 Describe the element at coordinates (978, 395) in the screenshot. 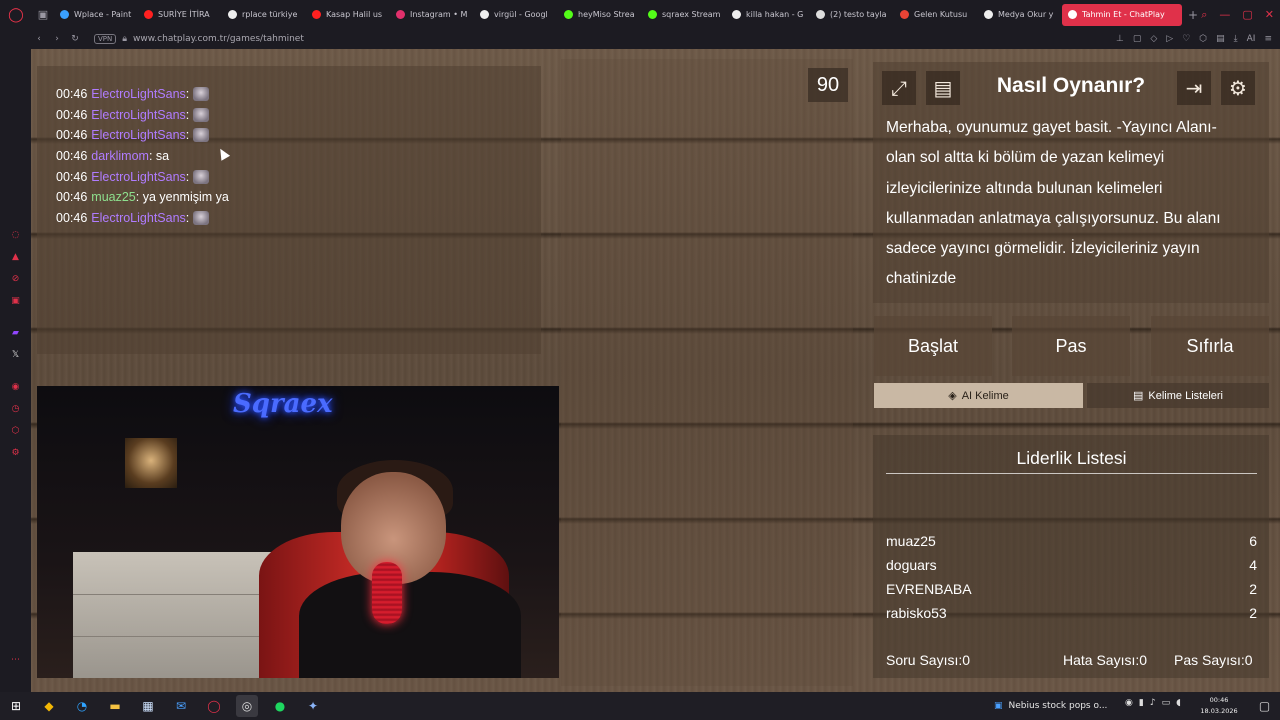

I see `ai-word-button: ◈ AI Kelime` at that location.